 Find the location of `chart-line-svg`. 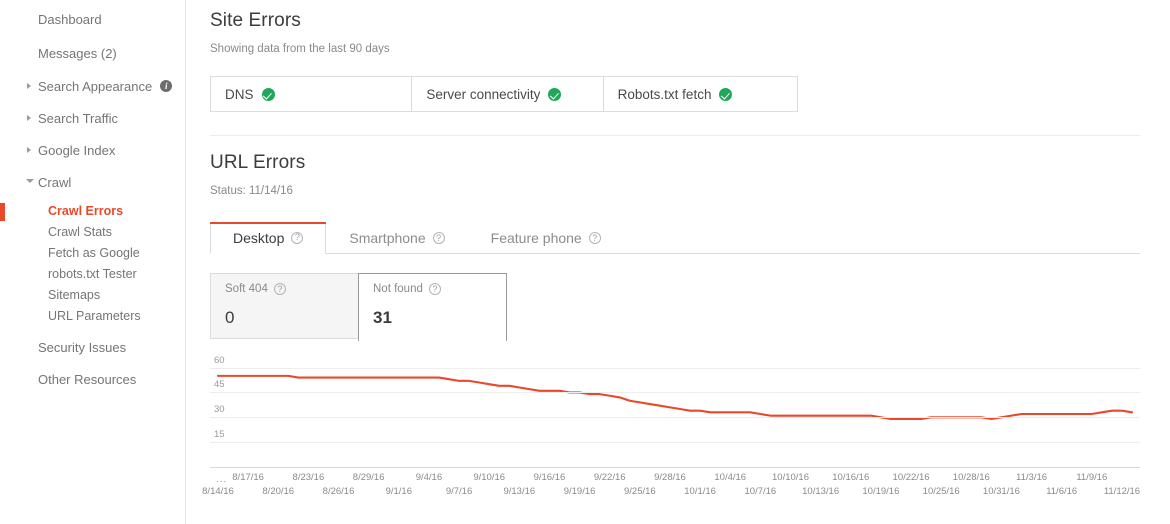

chart-line-svg is located at coordinates (675, 397).